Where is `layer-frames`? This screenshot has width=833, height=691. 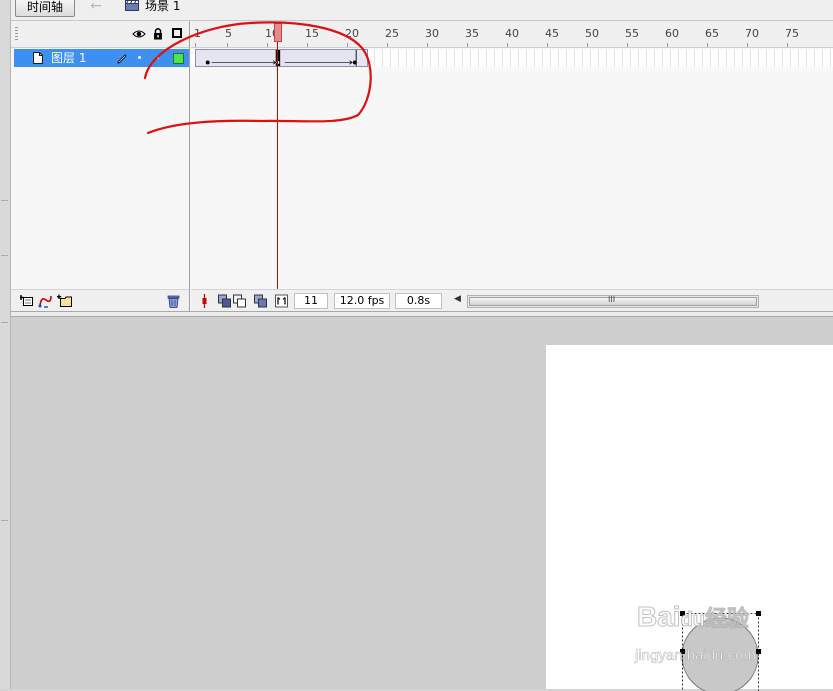 layer-frames is located at coordinates (512, 58).